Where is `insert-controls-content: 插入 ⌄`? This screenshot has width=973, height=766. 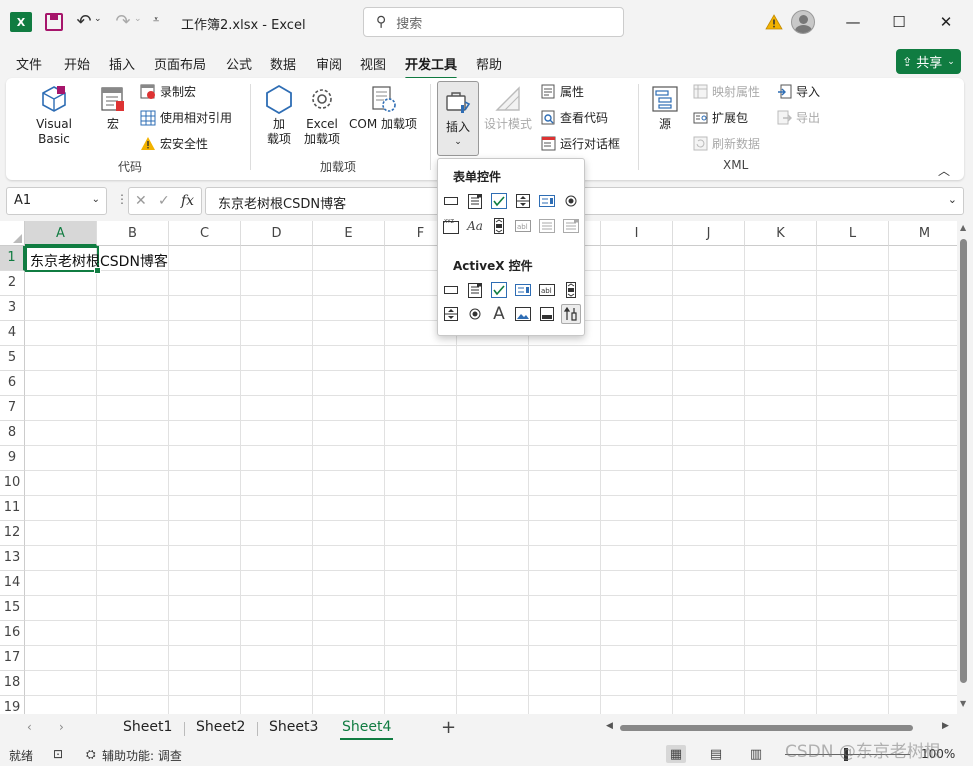
insert-controls-content: 插入 ⌄ is located at coordinates (458, 118).